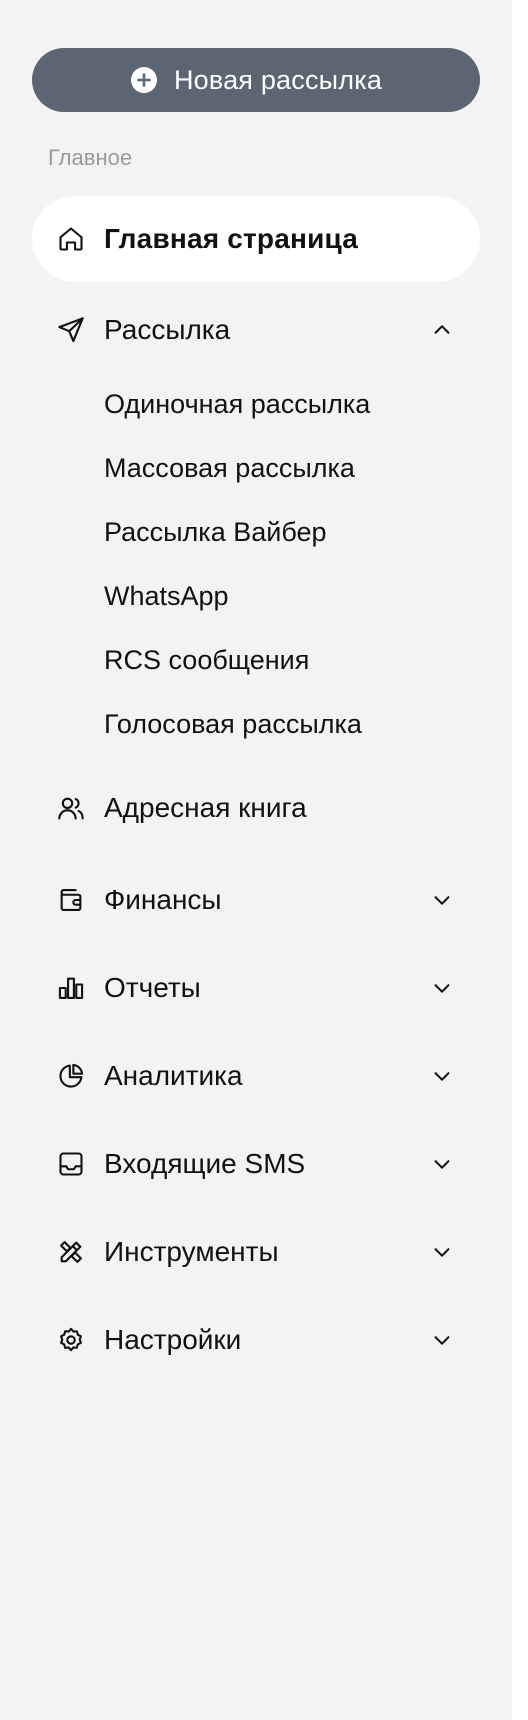 The height and width of the screenshot is (1720, 528). I want to click on send-icon, so click(71, 330).